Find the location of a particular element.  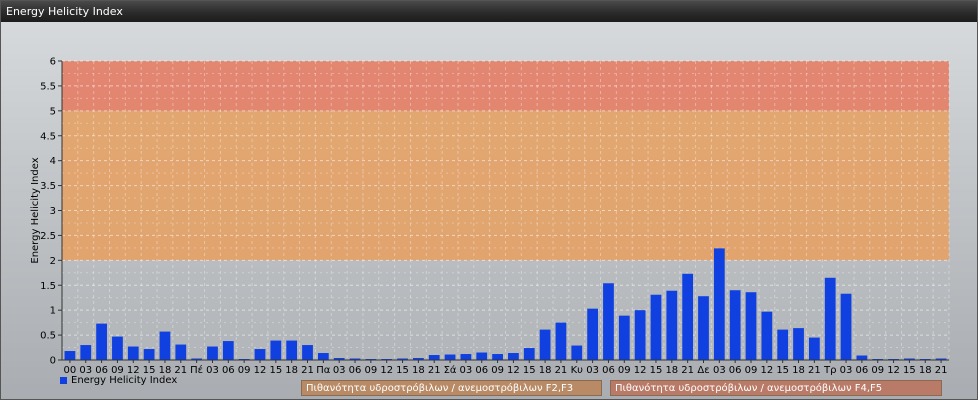

y-tick-label: 4 is located at coordinates (53, 161).